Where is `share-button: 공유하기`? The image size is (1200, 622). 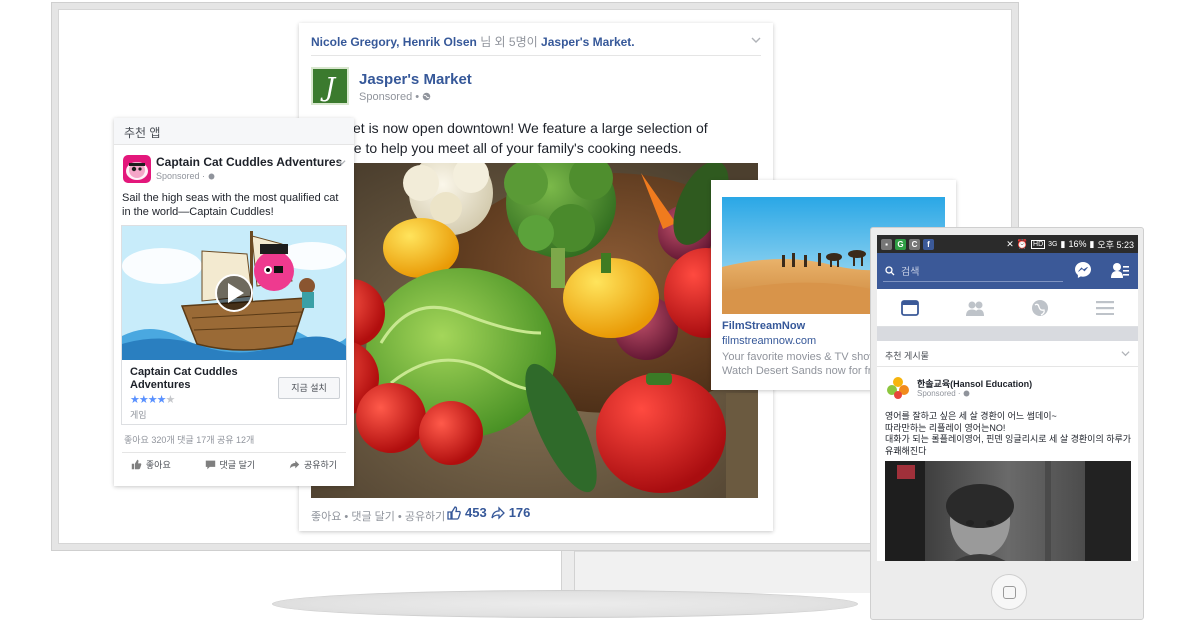 share-button: 공유하기 is located at coordinates (313, 464).